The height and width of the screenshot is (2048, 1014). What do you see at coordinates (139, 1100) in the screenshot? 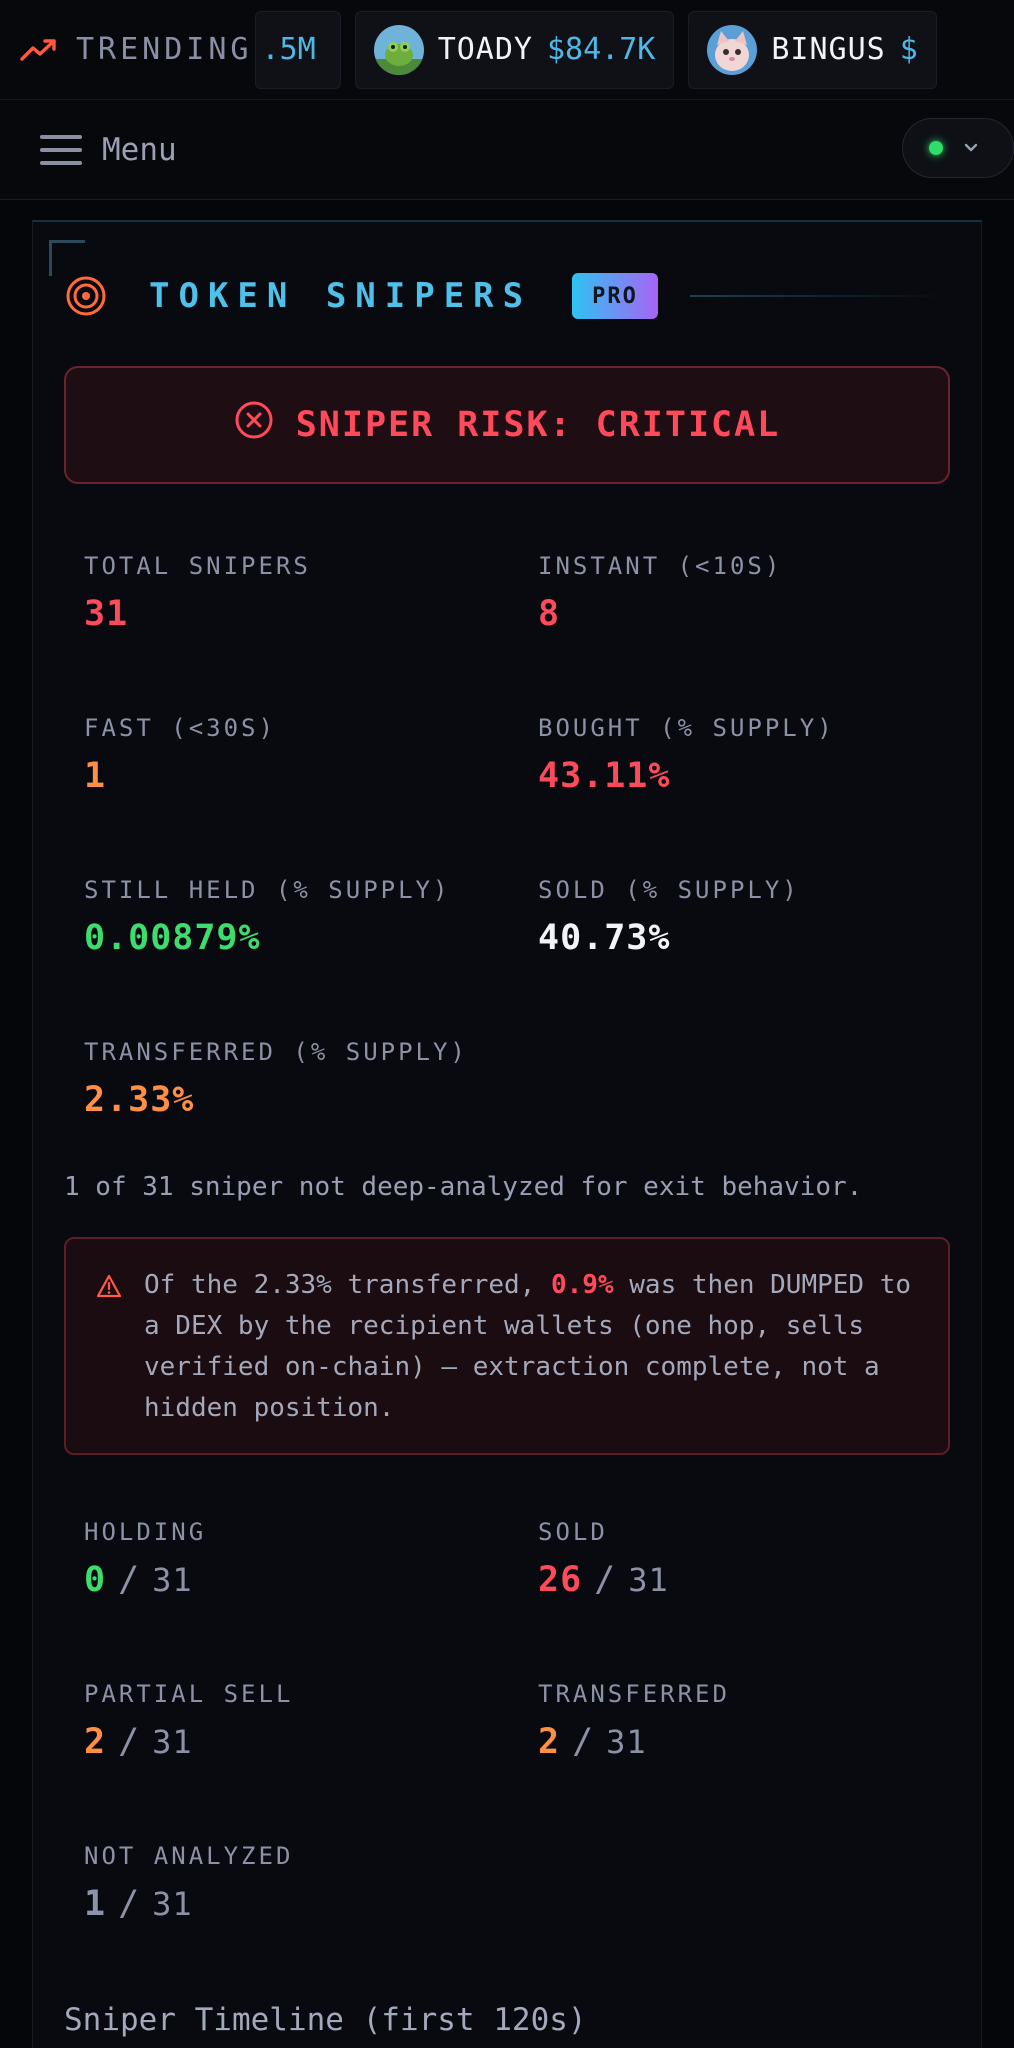
I see `stat-value: 2.33%` at bounding box center [139, 1100].